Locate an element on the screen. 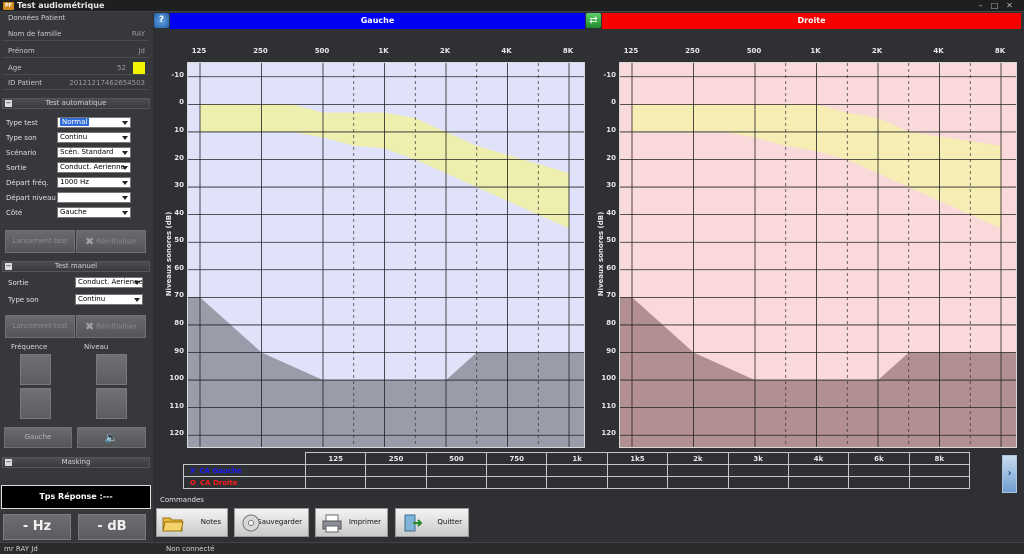  table-scroll-right-button: › is located at coordinates (1009, 474).